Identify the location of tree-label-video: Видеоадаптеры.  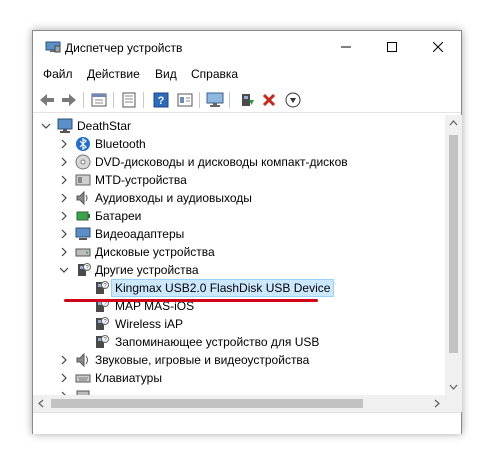
(140, 234).